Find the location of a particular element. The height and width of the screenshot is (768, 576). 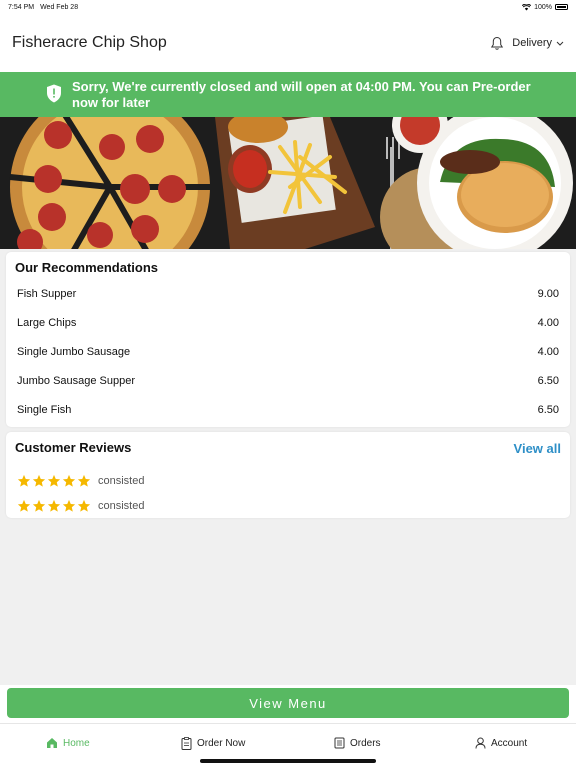

view-menu-button: View Menu is located at coordinates (288, 703).